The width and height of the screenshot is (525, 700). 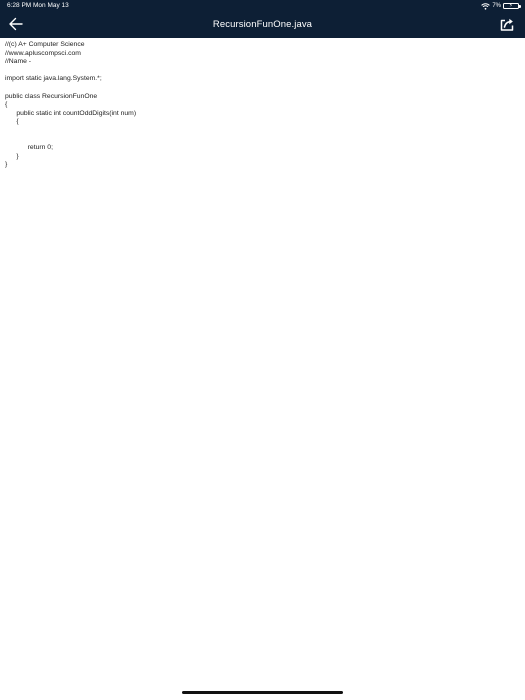 I want to click on home-indicator, so click(x=262, y=692).